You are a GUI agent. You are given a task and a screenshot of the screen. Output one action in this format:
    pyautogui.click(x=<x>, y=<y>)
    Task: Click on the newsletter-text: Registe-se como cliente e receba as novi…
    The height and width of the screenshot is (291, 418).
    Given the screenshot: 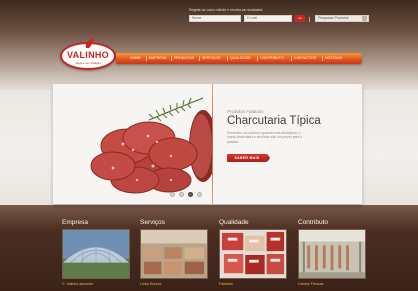 What is the action you would take?
    pyautogui.click(x=226, y=10)
    